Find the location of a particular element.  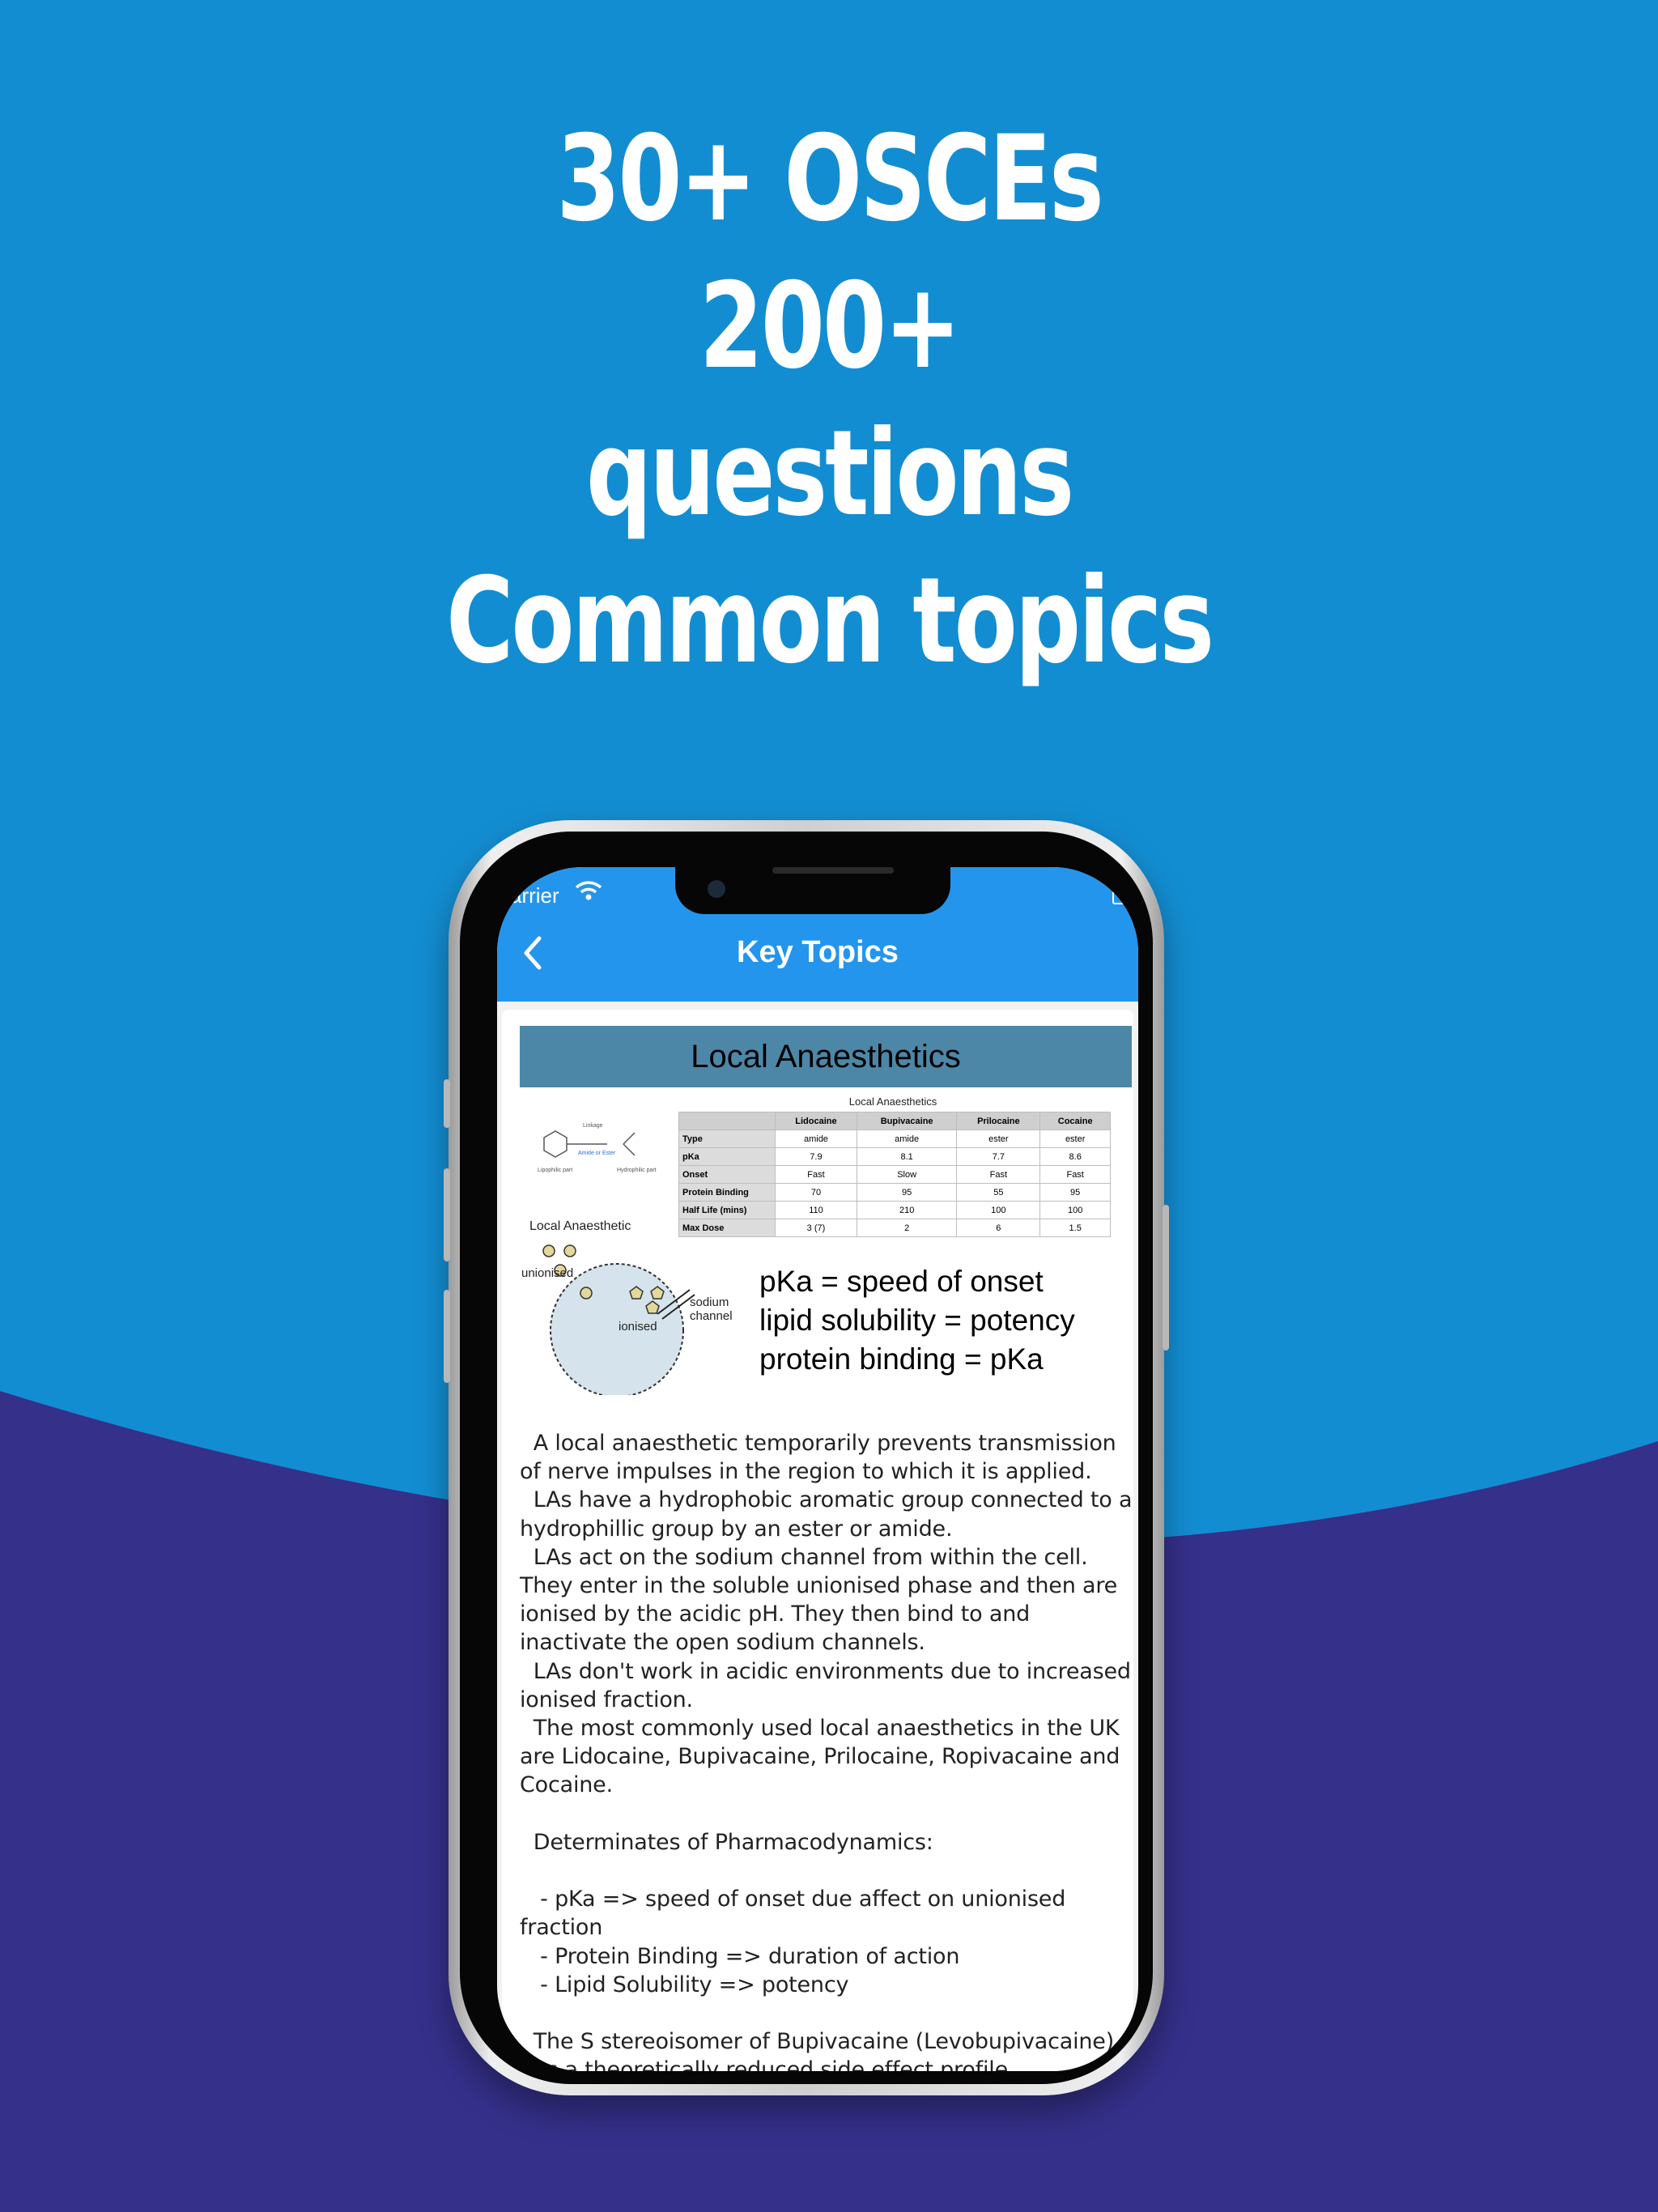

table-row: Type amide amide ester ester is located at coordinates (894, 1138).